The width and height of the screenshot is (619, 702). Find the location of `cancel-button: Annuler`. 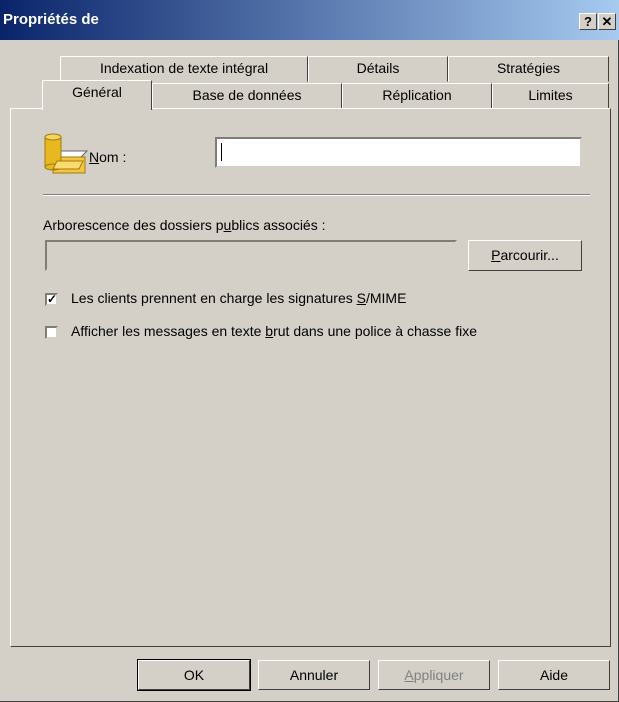

cancel-button: Annuler is located at coordinates (314, 675).